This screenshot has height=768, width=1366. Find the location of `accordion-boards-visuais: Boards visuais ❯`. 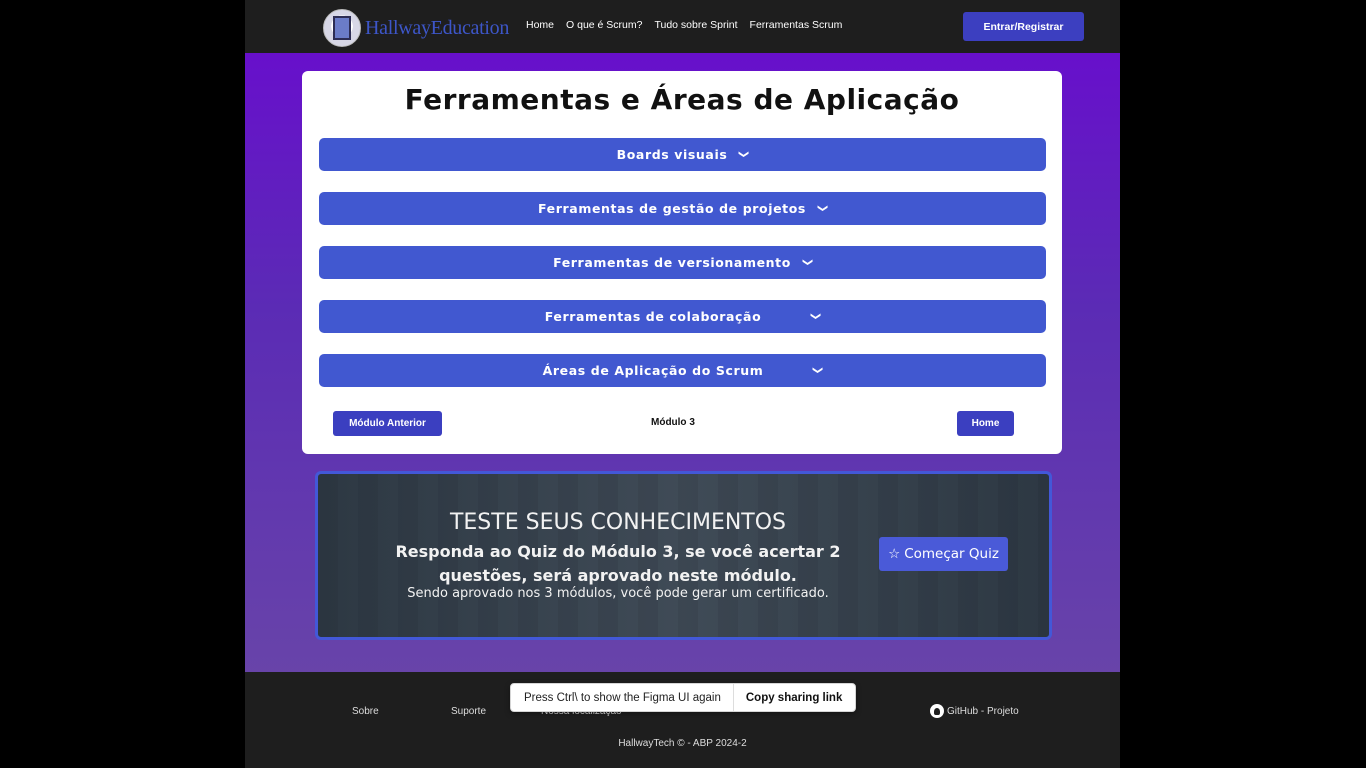

accordion-boards-visuais: Boards visuais ❯ is located at coordinates (682, 154).